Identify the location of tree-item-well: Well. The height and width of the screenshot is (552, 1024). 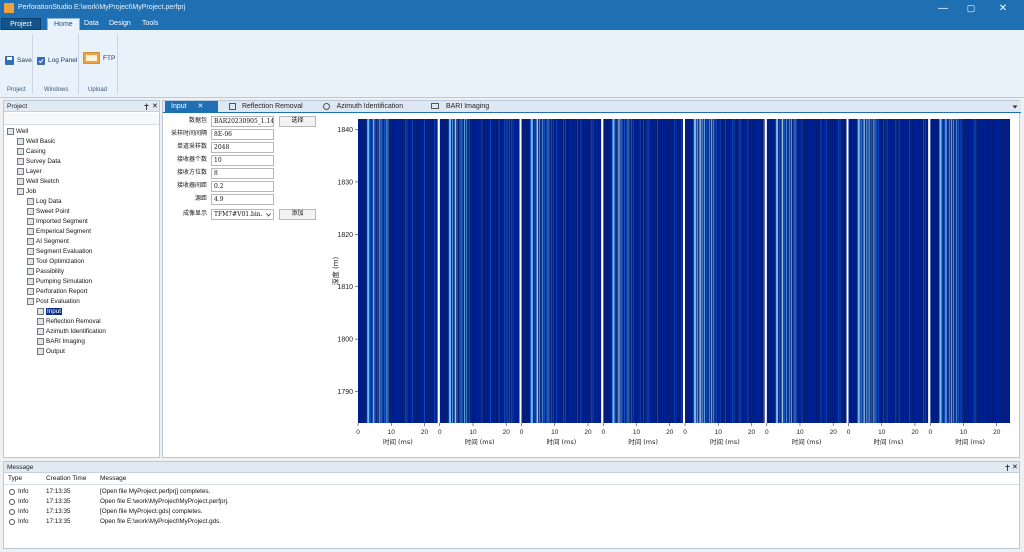
(83, 132).